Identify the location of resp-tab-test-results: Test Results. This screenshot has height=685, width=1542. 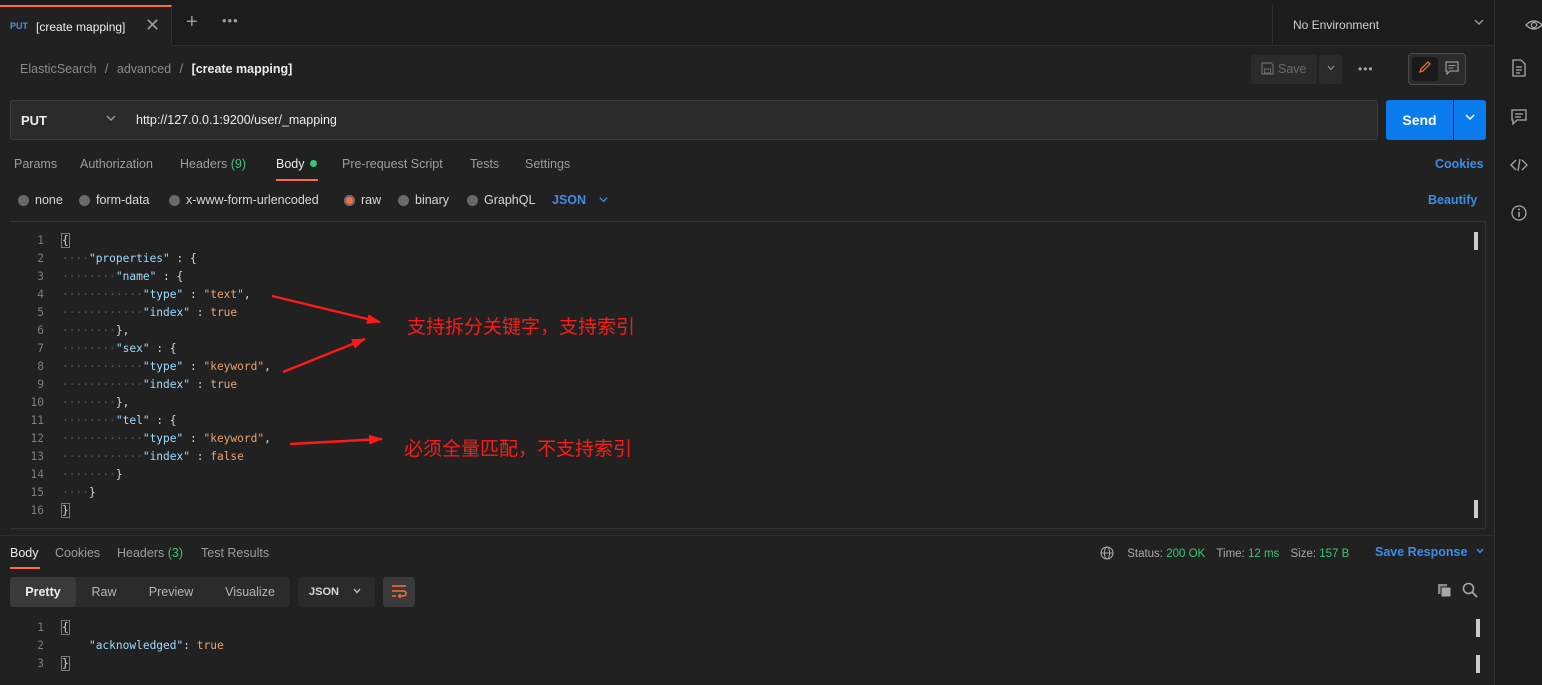
(235, 553).